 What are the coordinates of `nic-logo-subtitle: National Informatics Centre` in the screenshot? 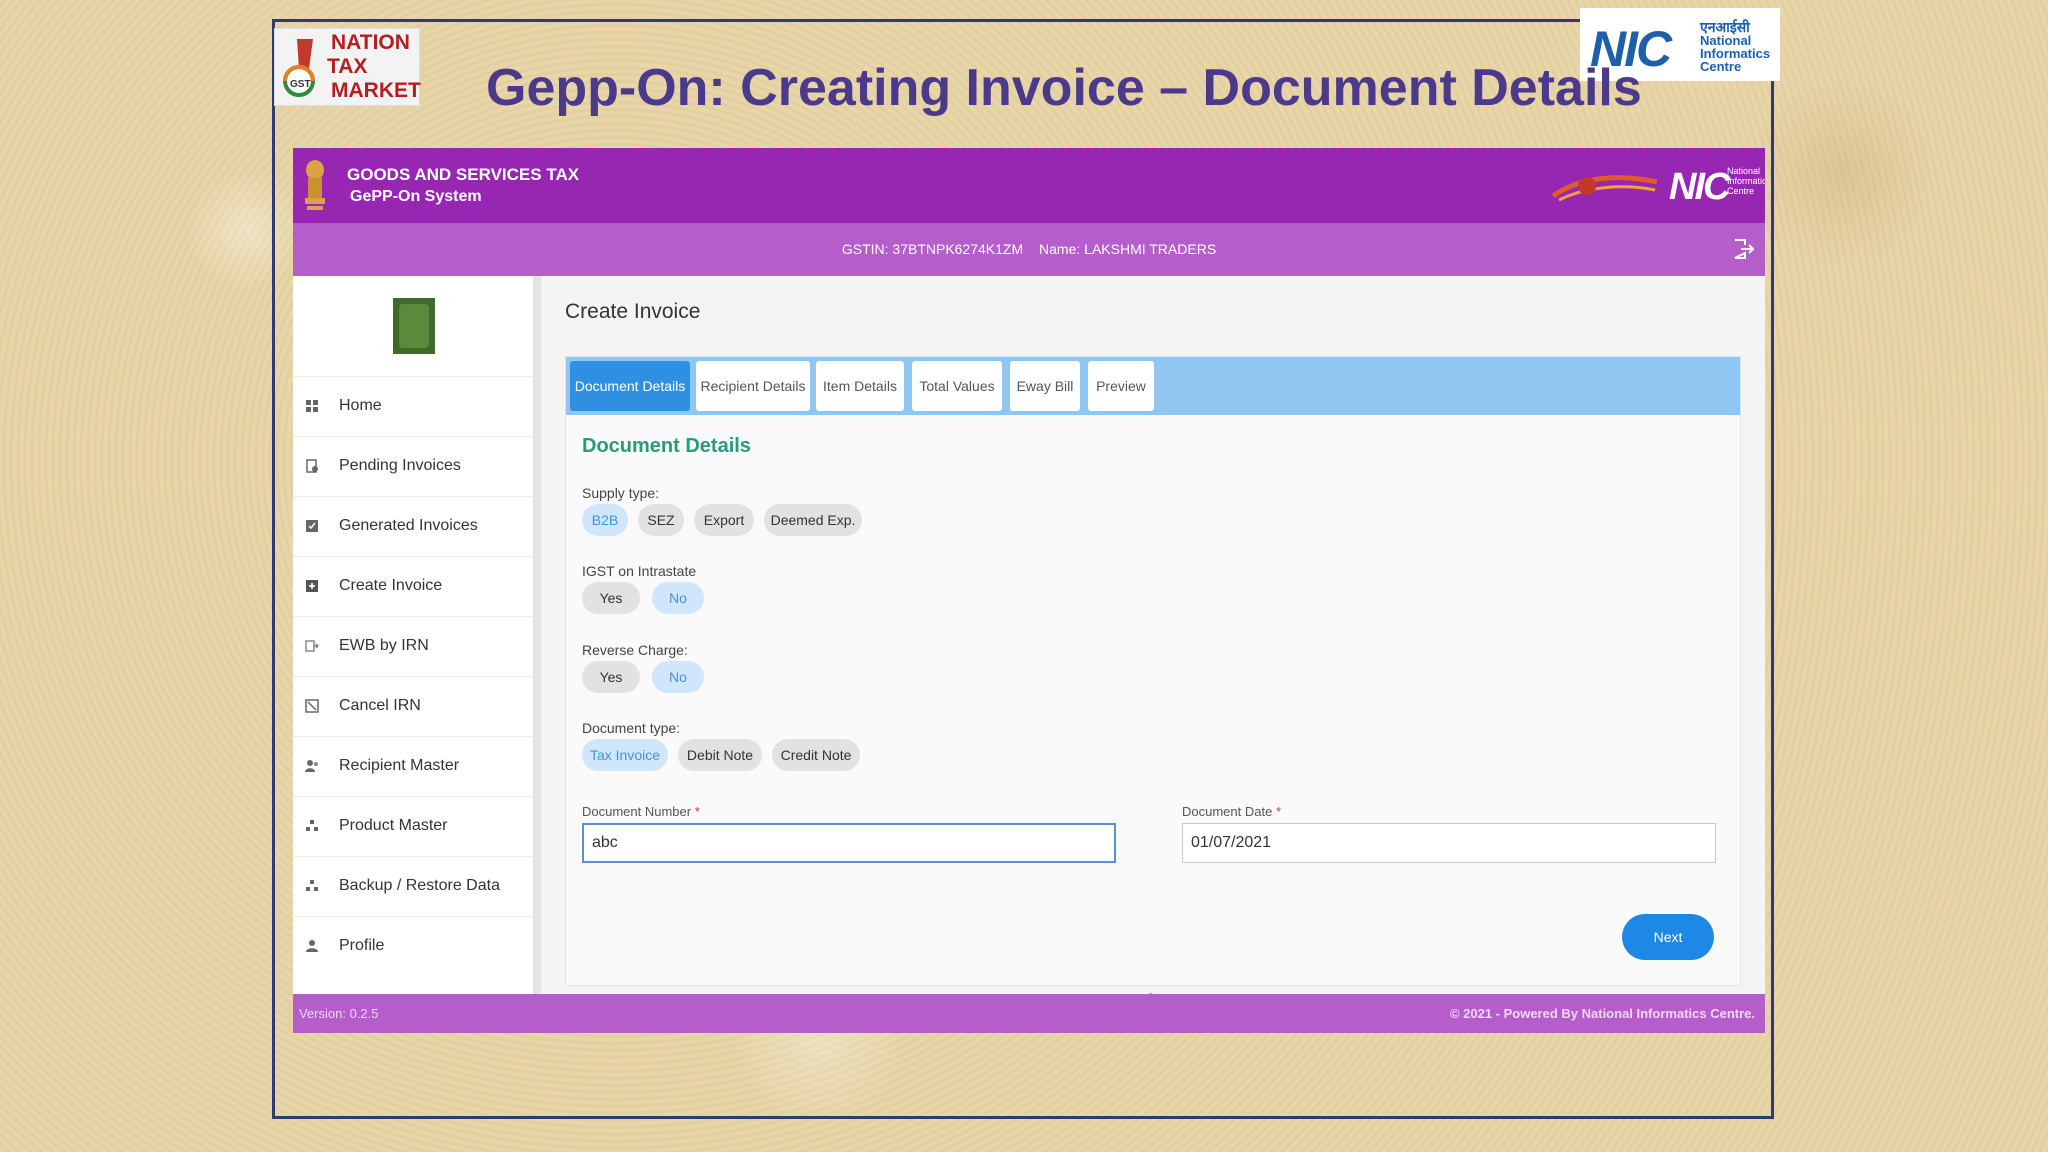 It's located at (1735, 53).